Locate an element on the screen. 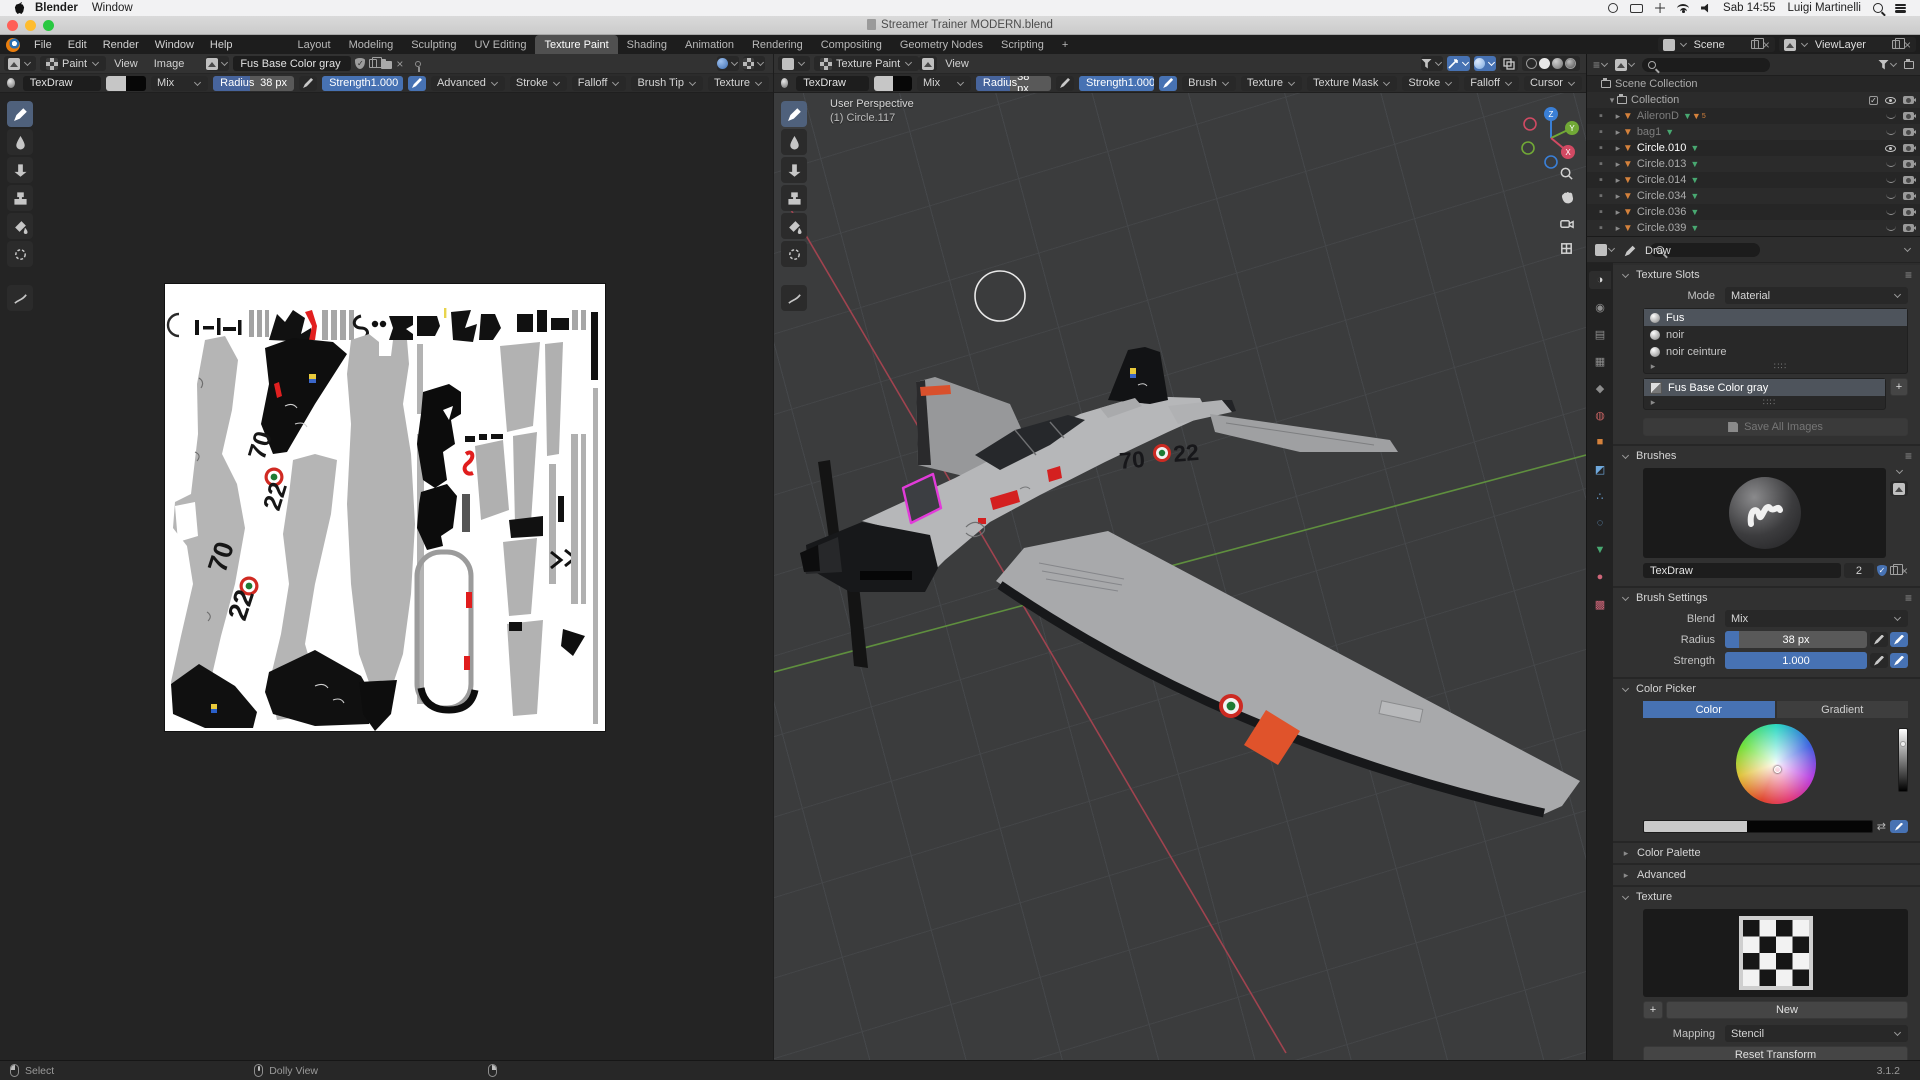  list-expand-icon: ▸ is located at coordinates (1653, 402).